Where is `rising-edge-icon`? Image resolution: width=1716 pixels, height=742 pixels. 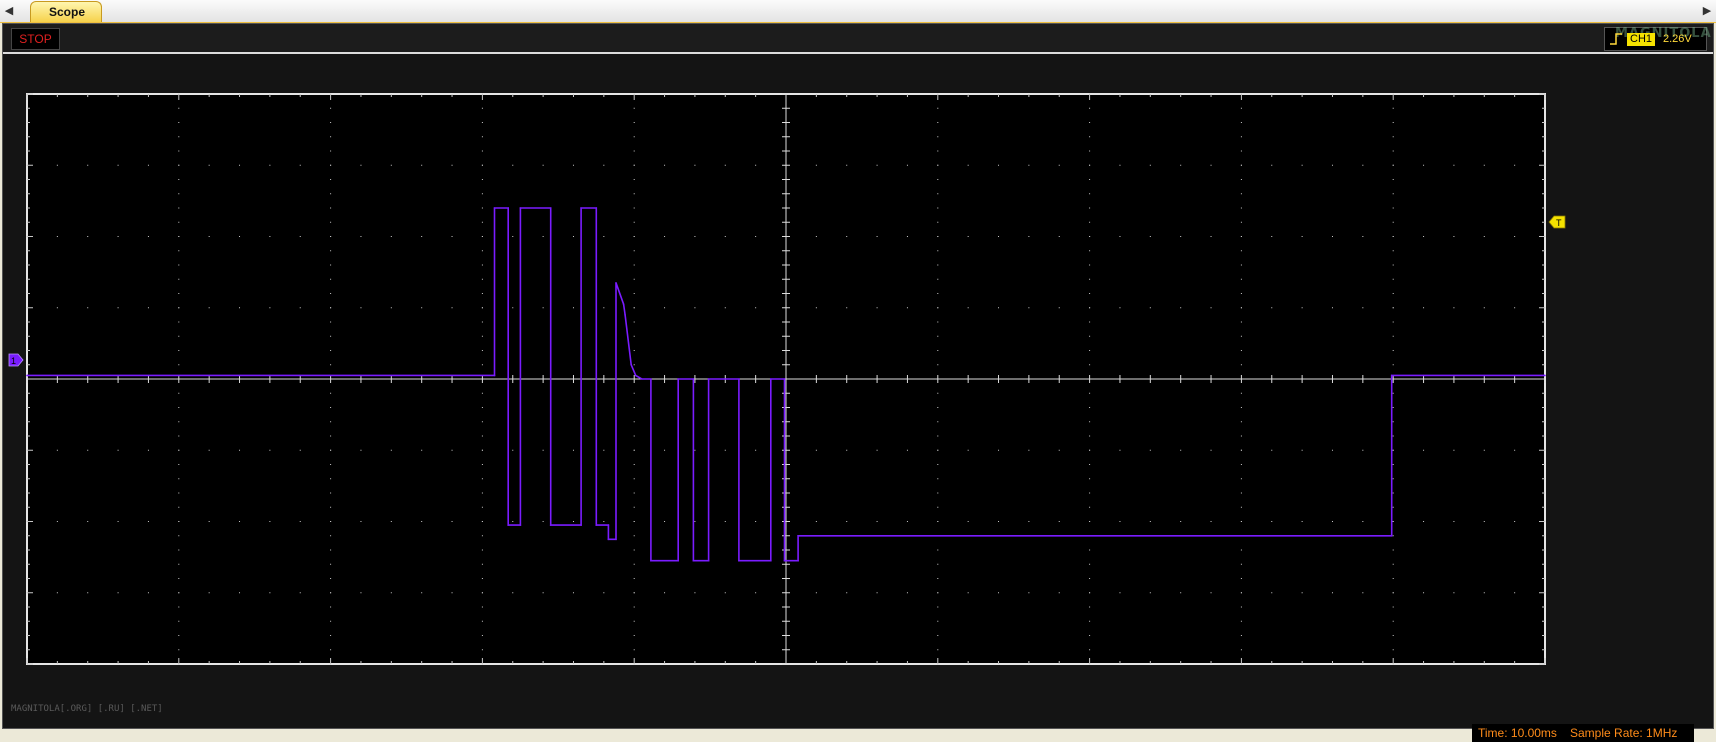
rising-edge-icon is located at coordinates (1616, 39).